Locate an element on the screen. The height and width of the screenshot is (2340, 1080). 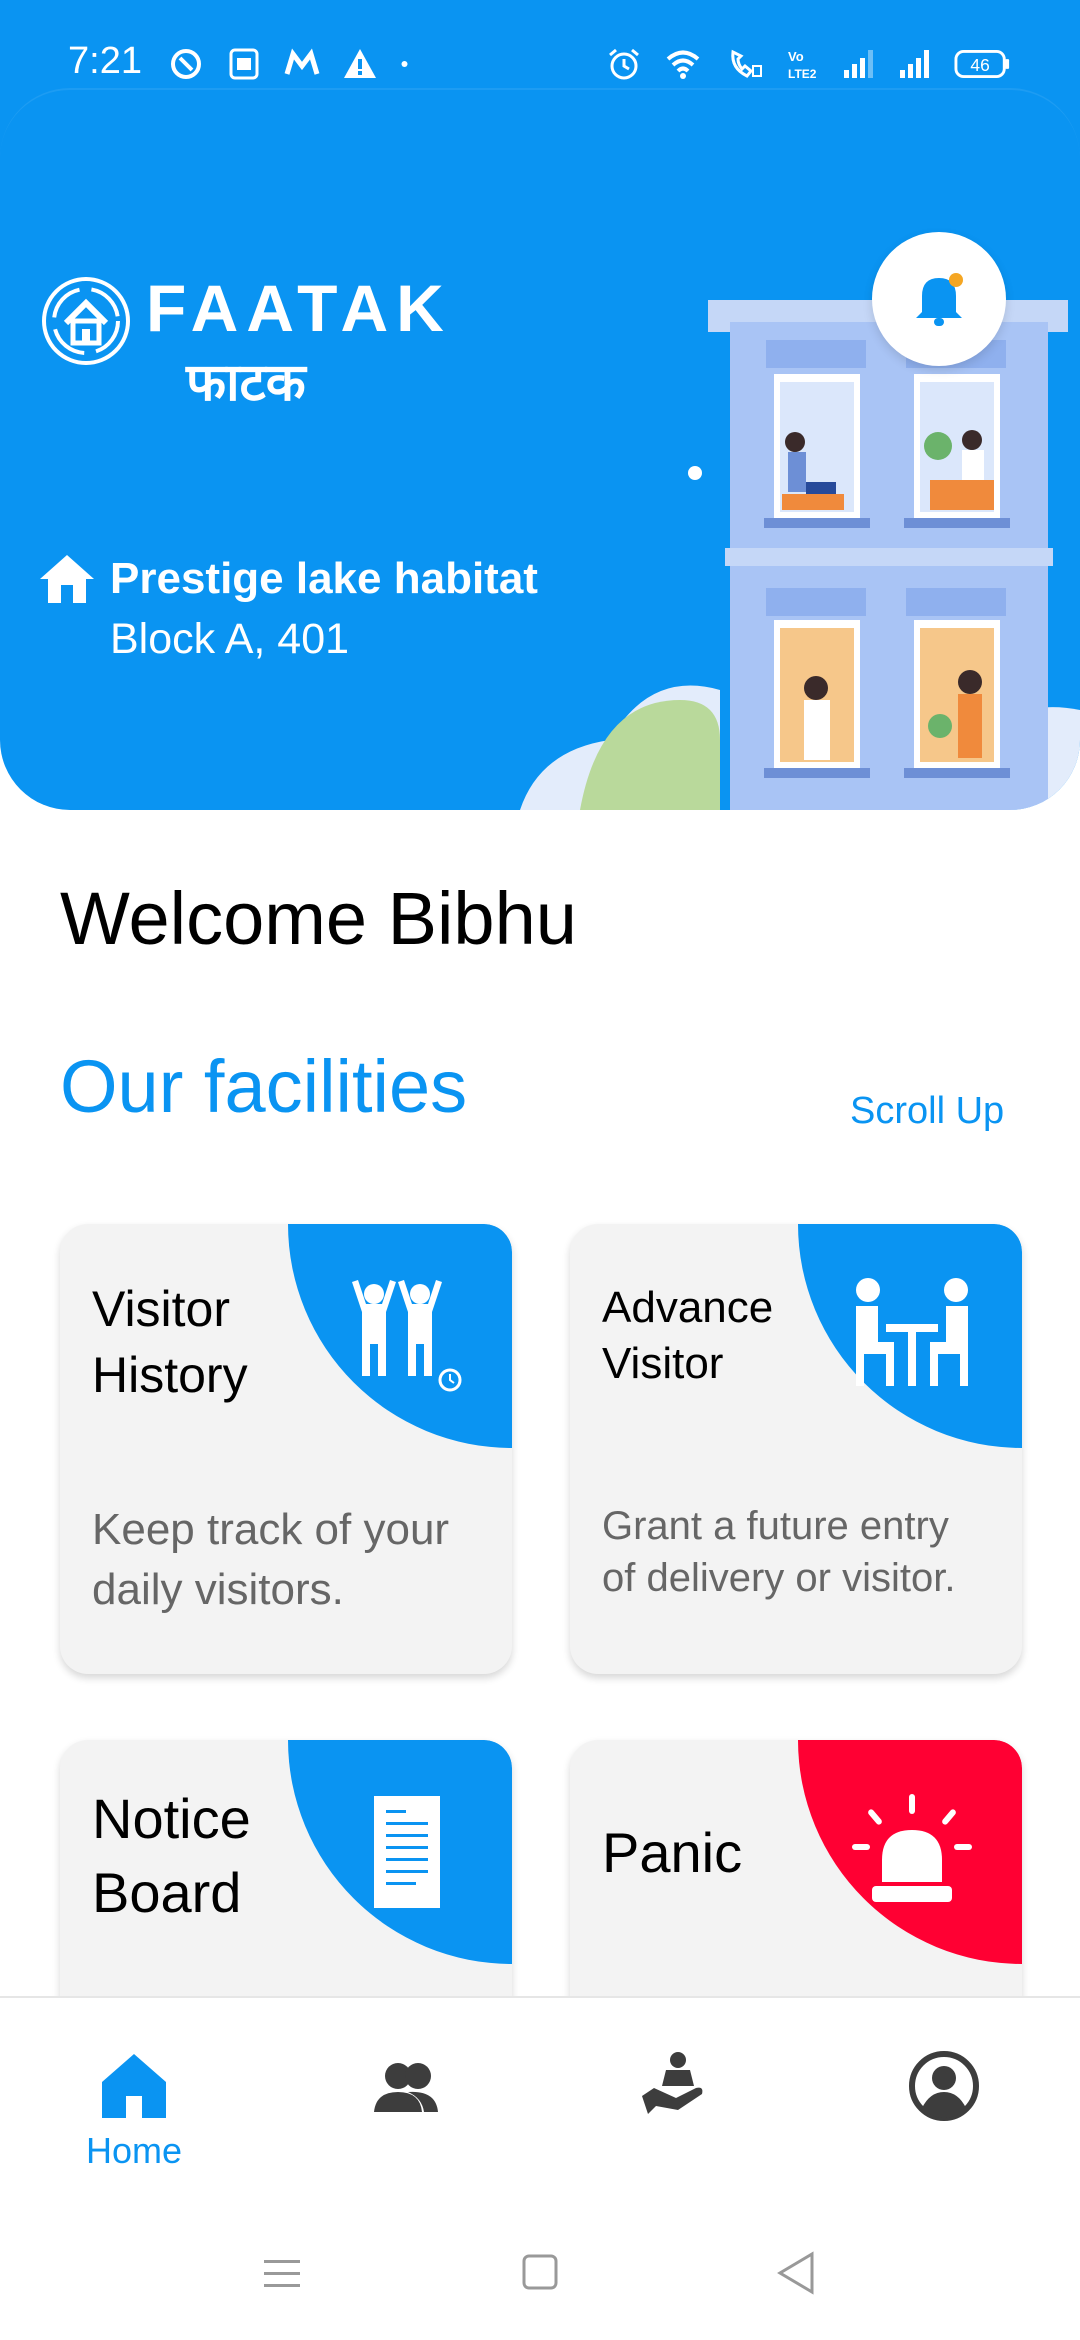
card-desc-line: Keep track of your is located at coordinates (271, 1529).